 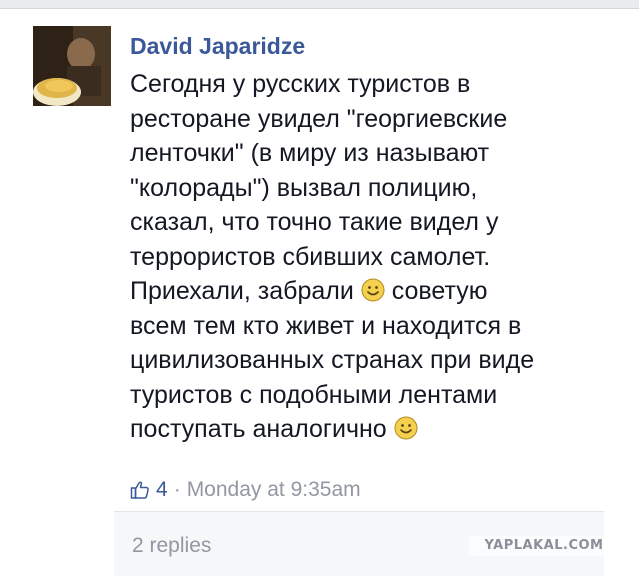 What do you see at coordinates (72, 66) in the screenshot?
I see `avatar` at bounding box center [72, 66].